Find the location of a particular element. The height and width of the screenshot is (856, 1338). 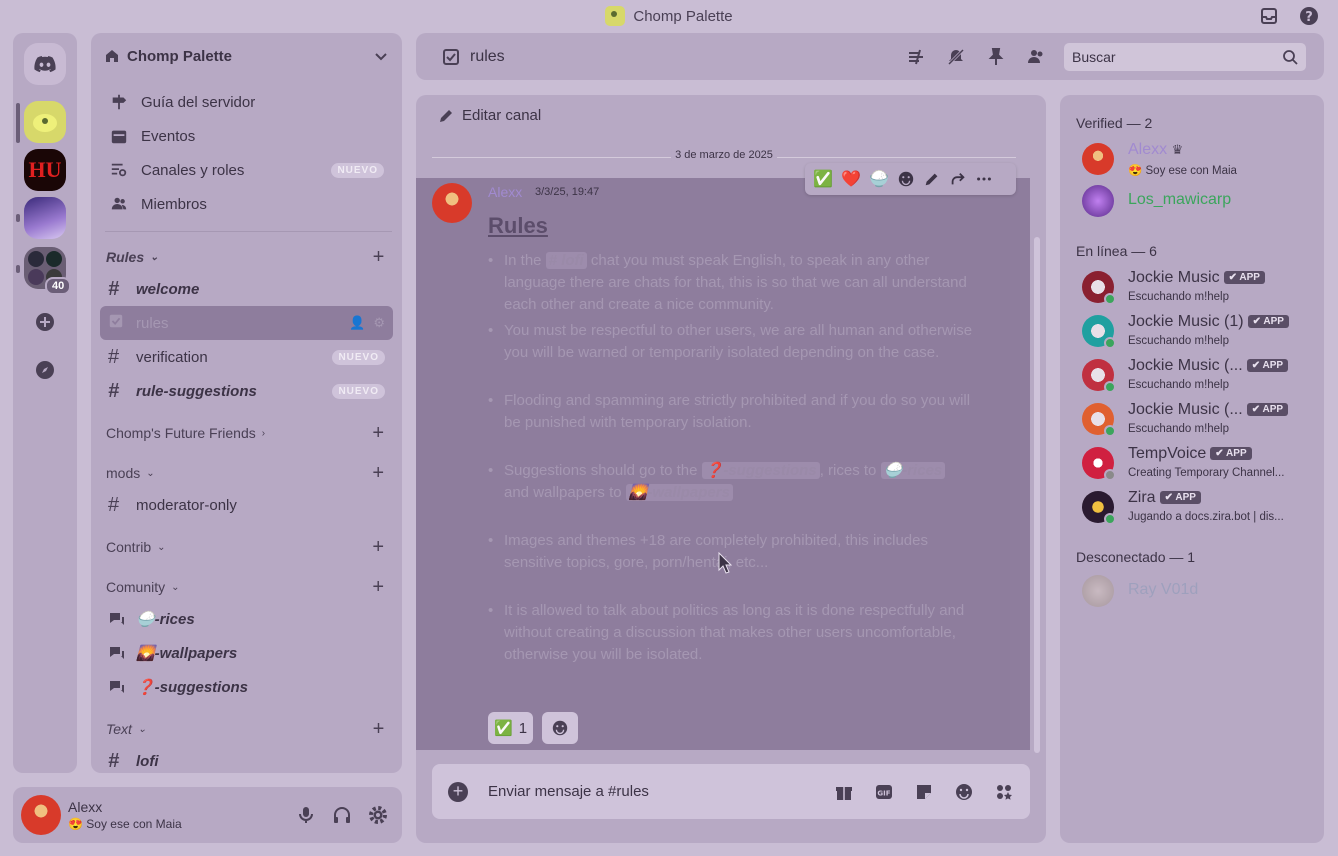

category-rules: Rules ⌄ + is located at coordinates (246, 257).